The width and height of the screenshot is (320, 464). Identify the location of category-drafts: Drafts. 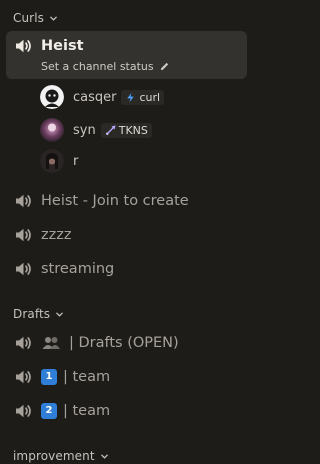
(38, 314).